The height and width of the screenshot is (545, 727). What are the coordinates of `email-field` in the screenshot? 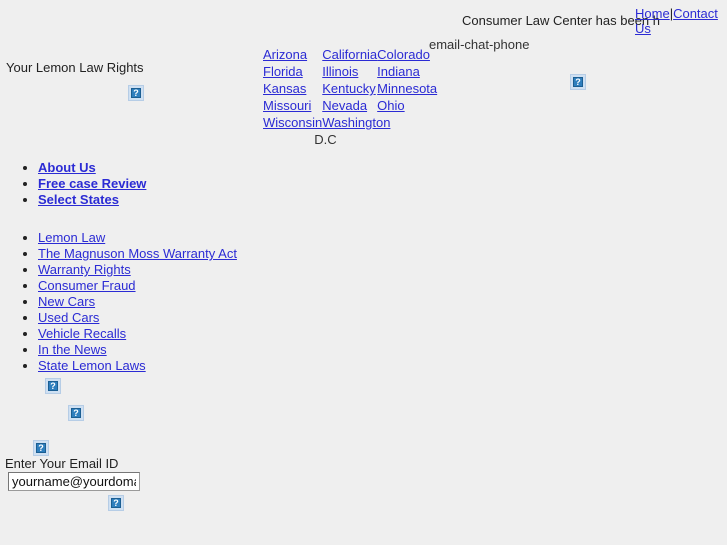 It's located at (74, 481).